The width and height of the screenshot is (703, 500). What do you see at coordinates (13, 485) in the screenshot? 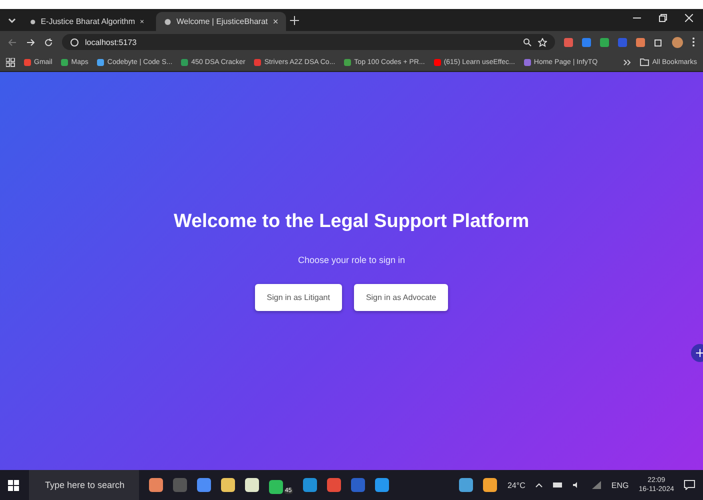
I see `start-icon` at bounding box center [13, 485].